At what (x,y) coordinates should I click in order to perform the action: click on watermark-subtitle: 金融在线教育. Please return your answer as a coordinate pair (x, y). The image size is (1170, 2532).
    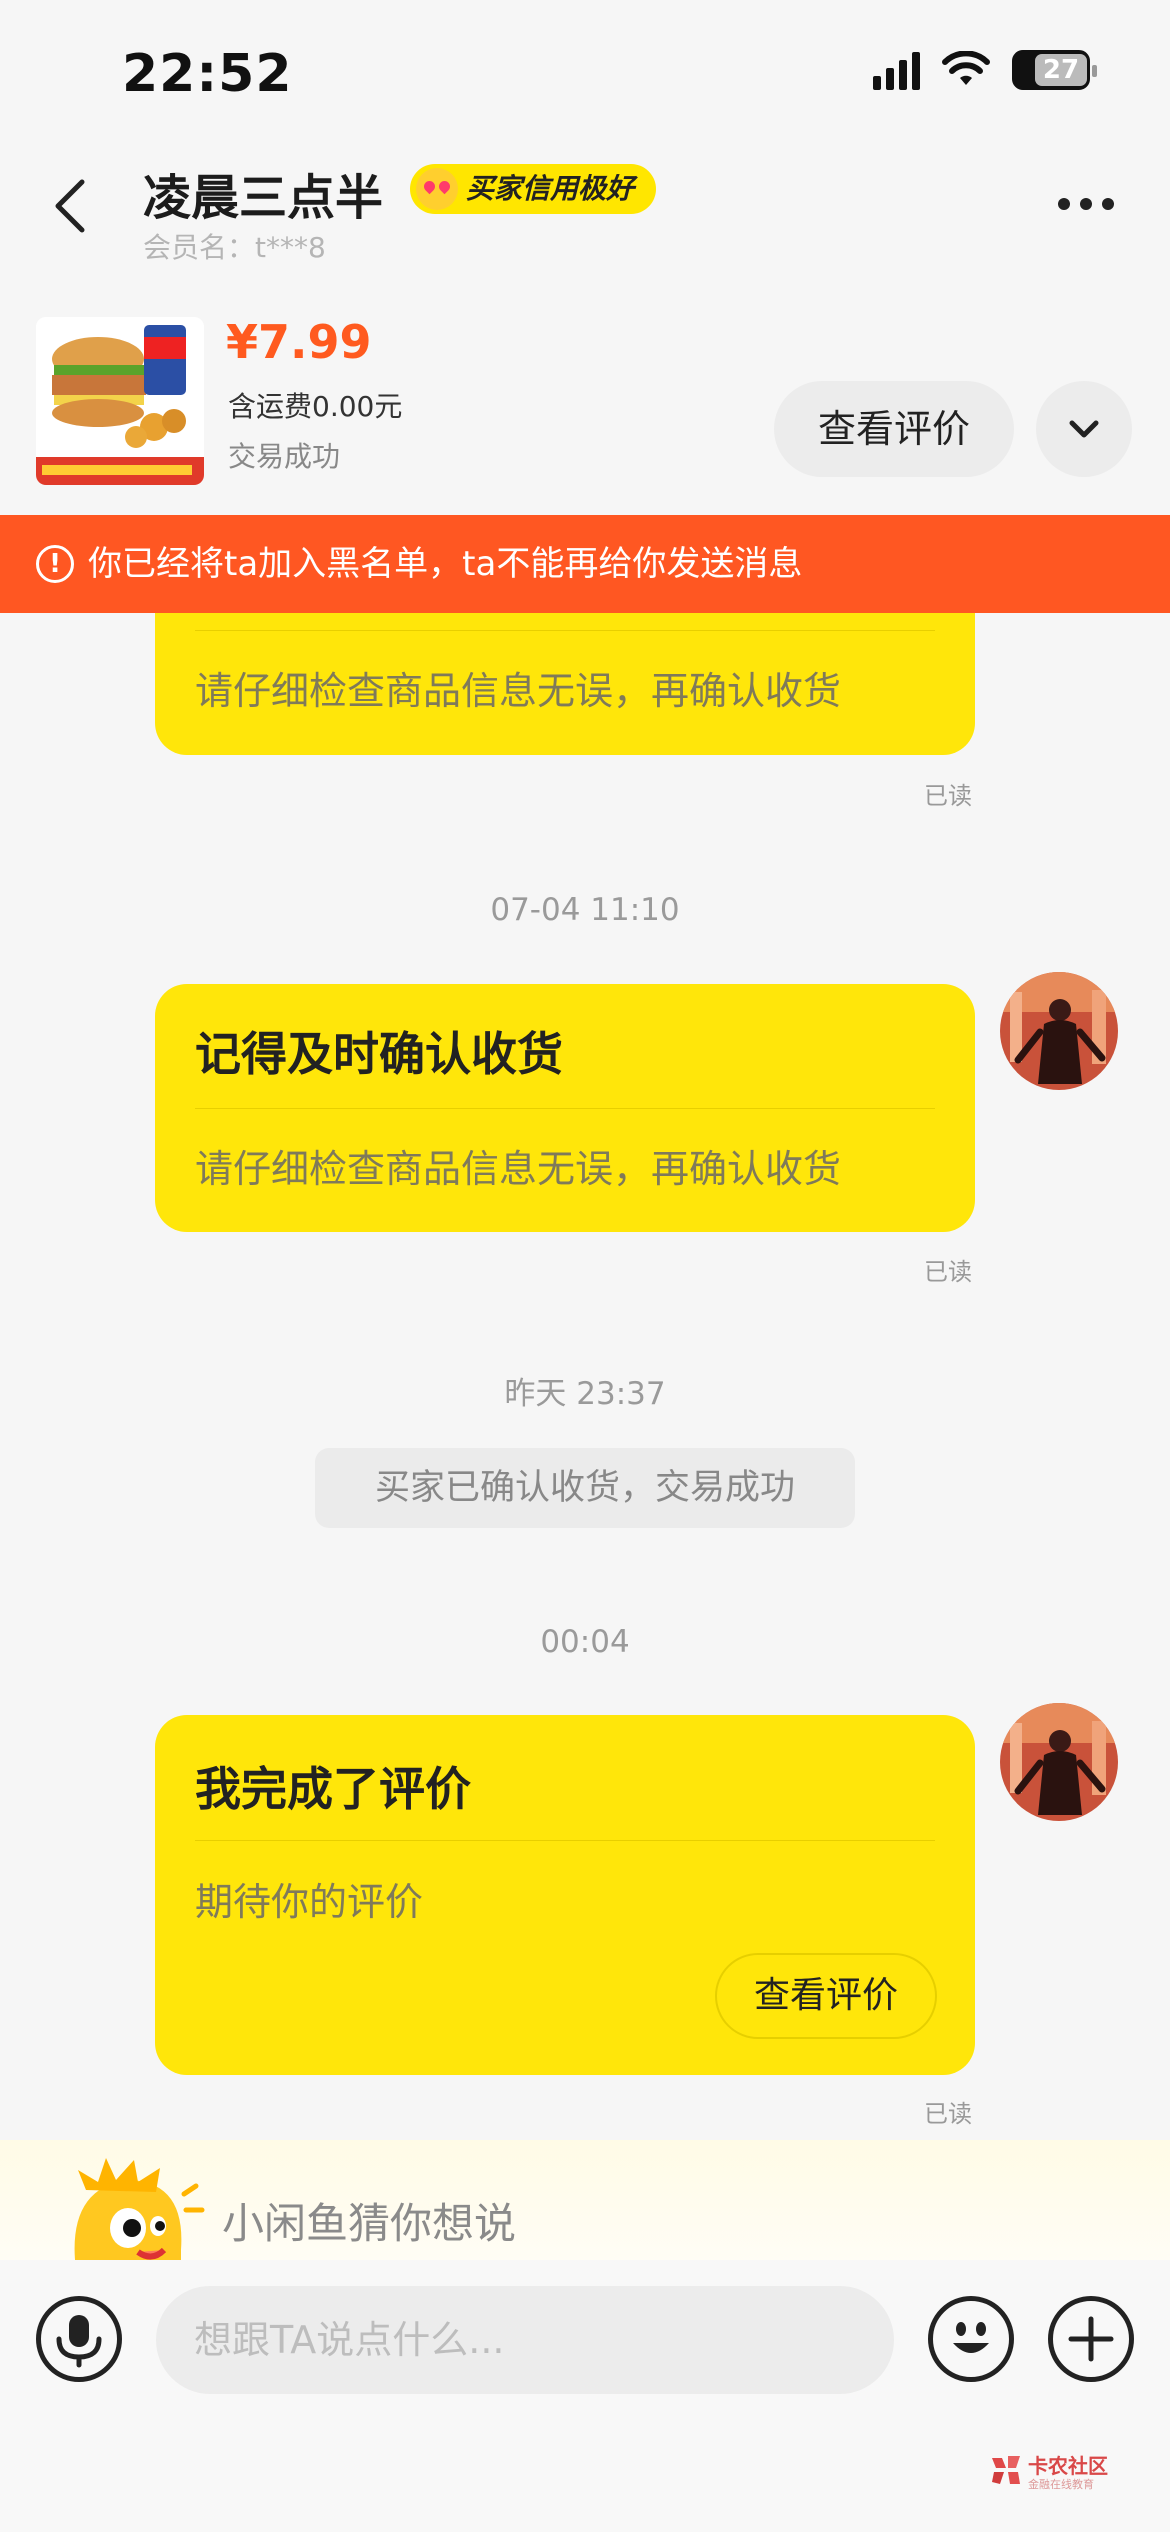
    Looking at the image, I should click on (1061, 2484).